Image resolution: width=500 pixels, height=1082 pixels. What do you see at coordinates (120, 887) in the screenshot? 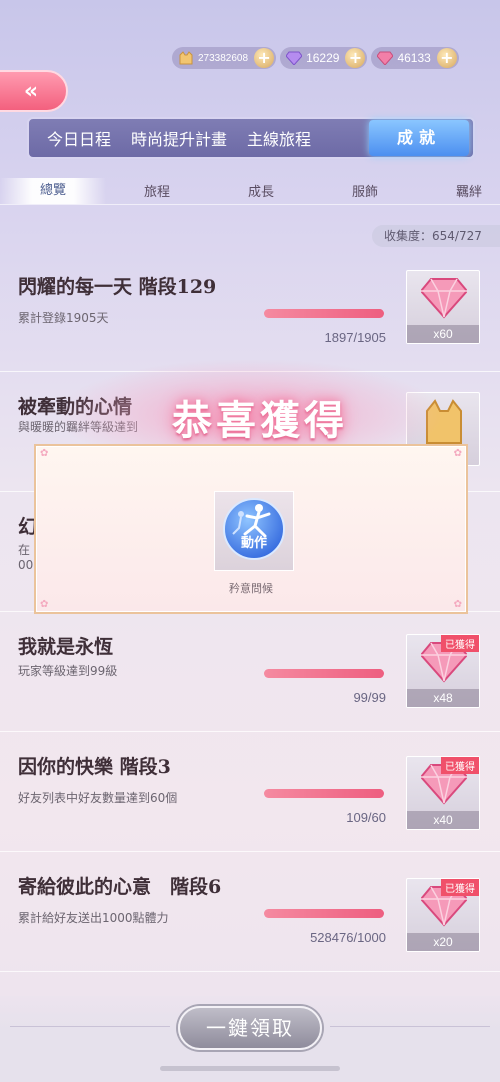
I see `achievement-title: 寄給彼此的心意 階段6` at bounding box center [120, 887].